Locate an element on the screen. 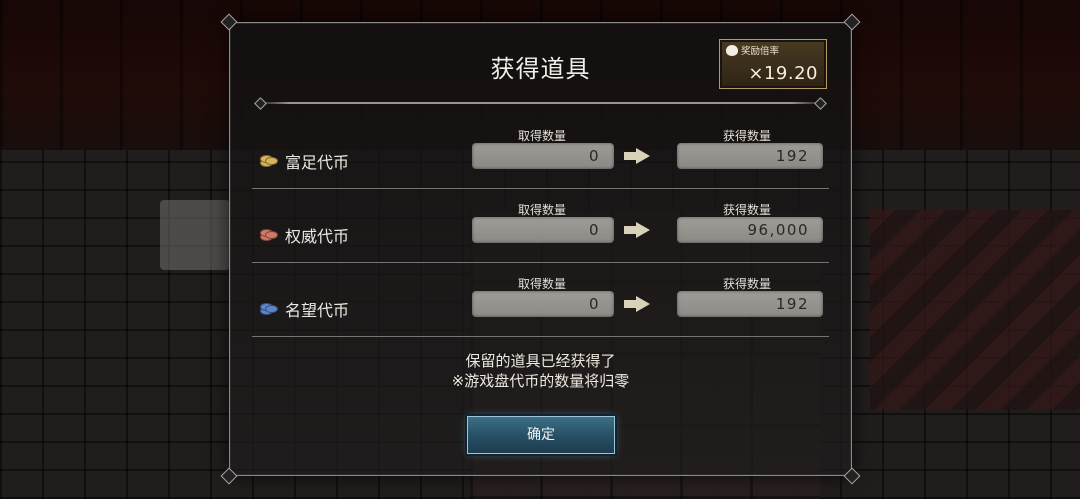 This screenshot has width=1080, height=499. multiplier-value: ×19.20 is located at coordinates (783, 73).